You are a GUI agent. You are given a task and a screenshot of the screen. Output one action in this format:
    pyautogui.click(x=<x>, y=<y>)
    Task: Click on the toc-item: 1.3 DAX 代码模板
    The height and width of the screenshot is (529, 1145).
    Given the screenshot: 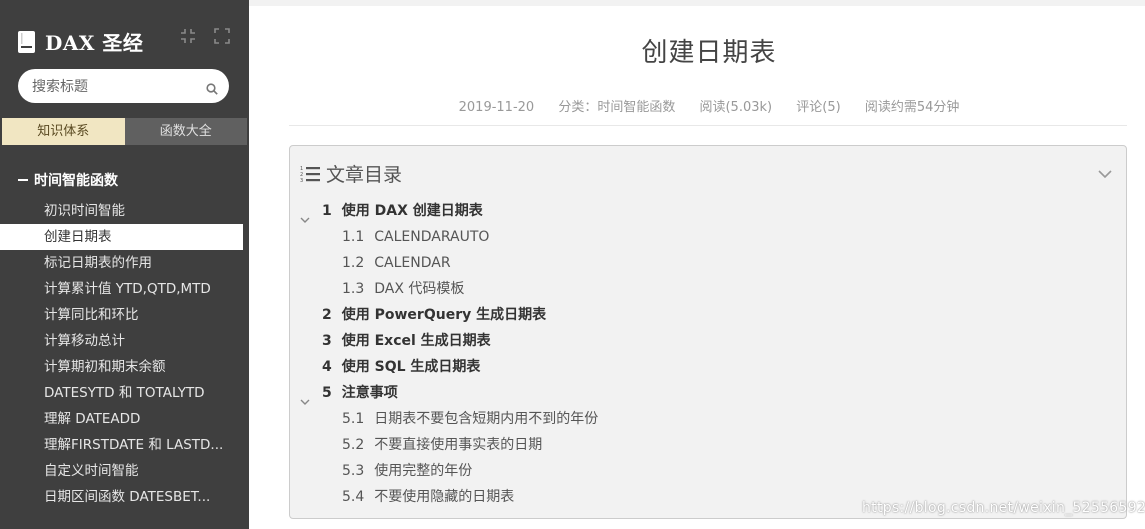 What is the action you would take?
    pyautogui.click(x=708, y=289)
    